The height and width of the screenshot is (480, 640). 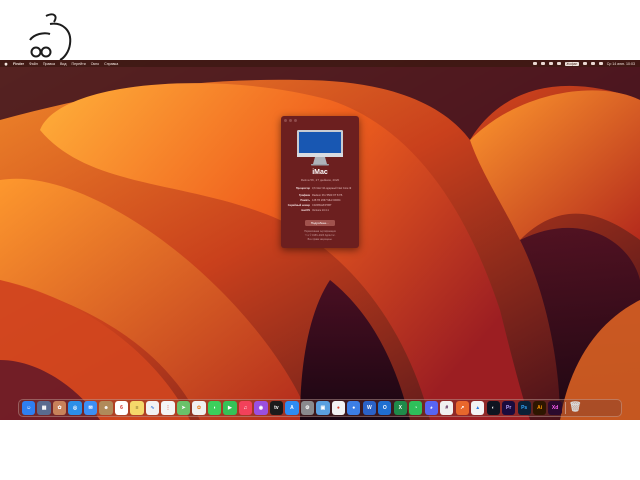 What do you see at coordinates (292, 408) in the screenshot?
I see `app-store-icon: A` at bounding box center [292, 408].